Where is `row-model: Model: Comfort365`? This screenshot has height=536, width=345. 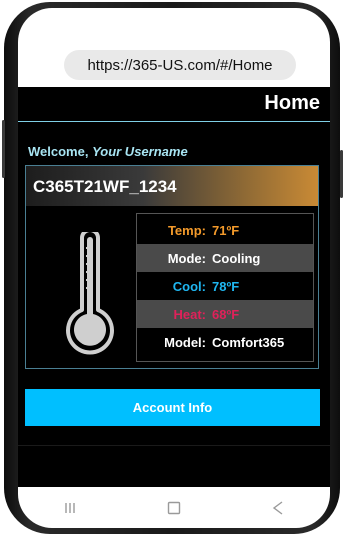 row-model: Model: Comfort365 is located at coordinates (225, 342).